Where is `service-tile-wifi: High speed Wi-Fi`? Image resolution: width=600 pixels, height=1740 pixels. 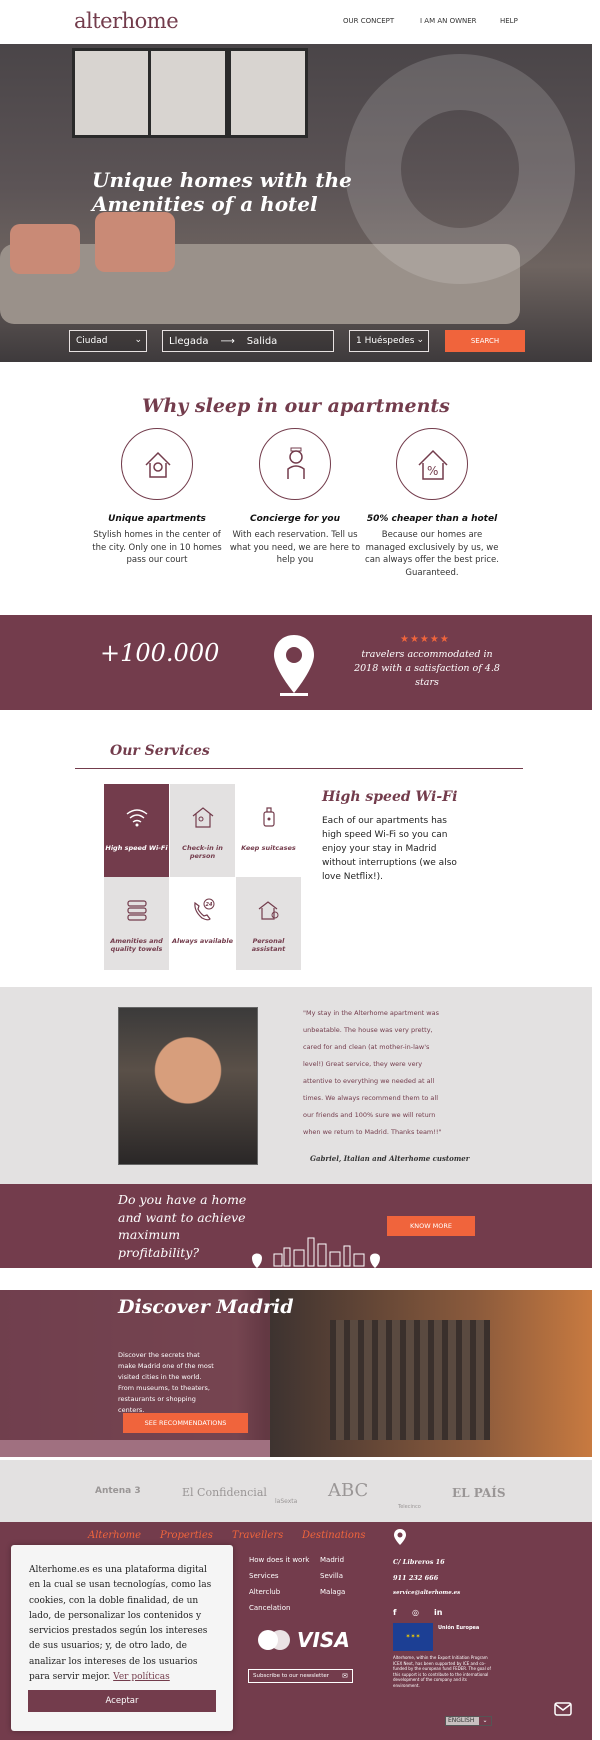 service-tile-wifi: High speed Wi-Fi is located at coordinates (136, 830).